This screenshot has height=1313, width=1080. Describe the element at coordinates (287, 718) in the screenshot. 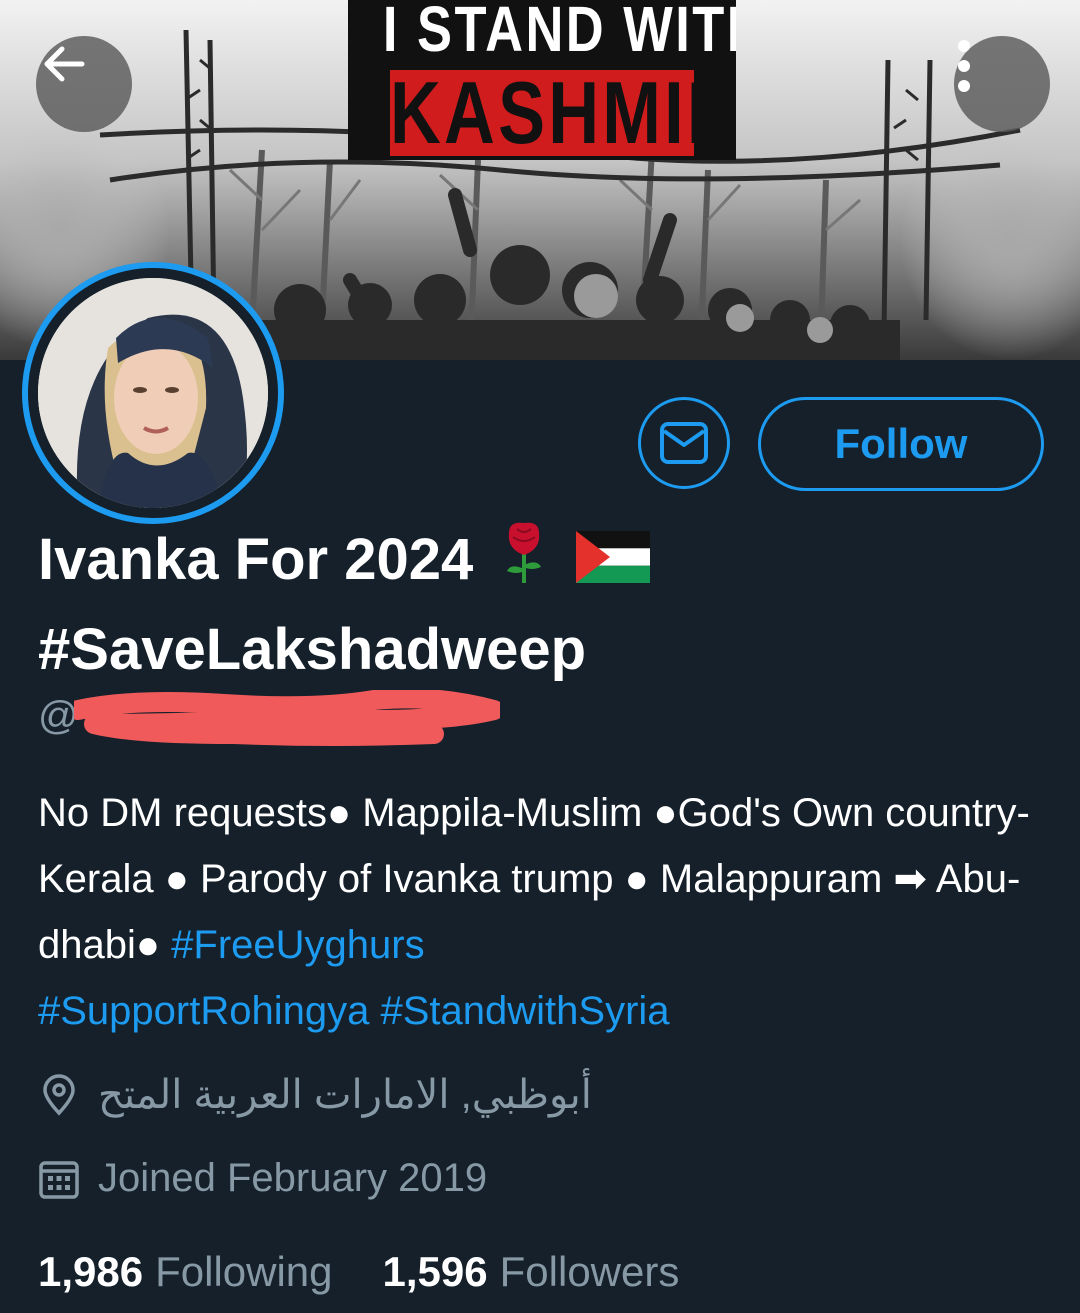

I see `handle-redaction-scribble` at that location.